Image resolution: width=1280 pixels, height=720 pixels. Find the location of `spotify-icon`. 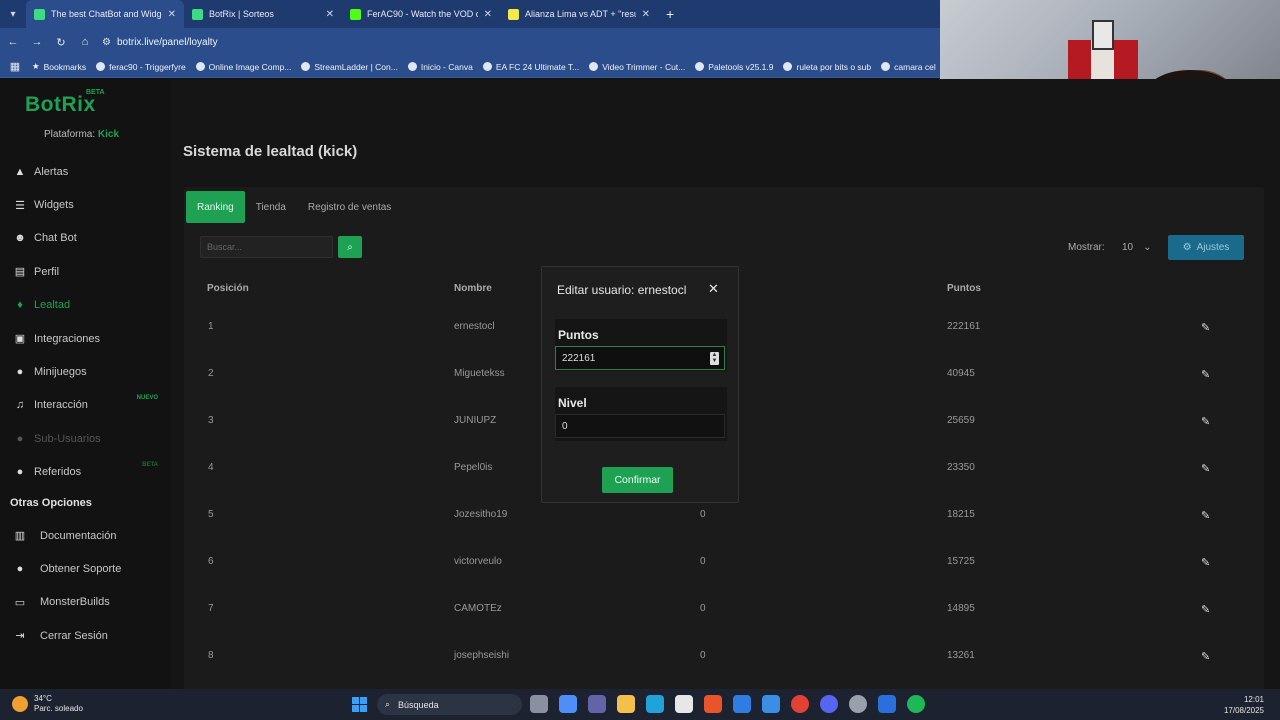

spotify-icon is located at coordinates (916, 704).